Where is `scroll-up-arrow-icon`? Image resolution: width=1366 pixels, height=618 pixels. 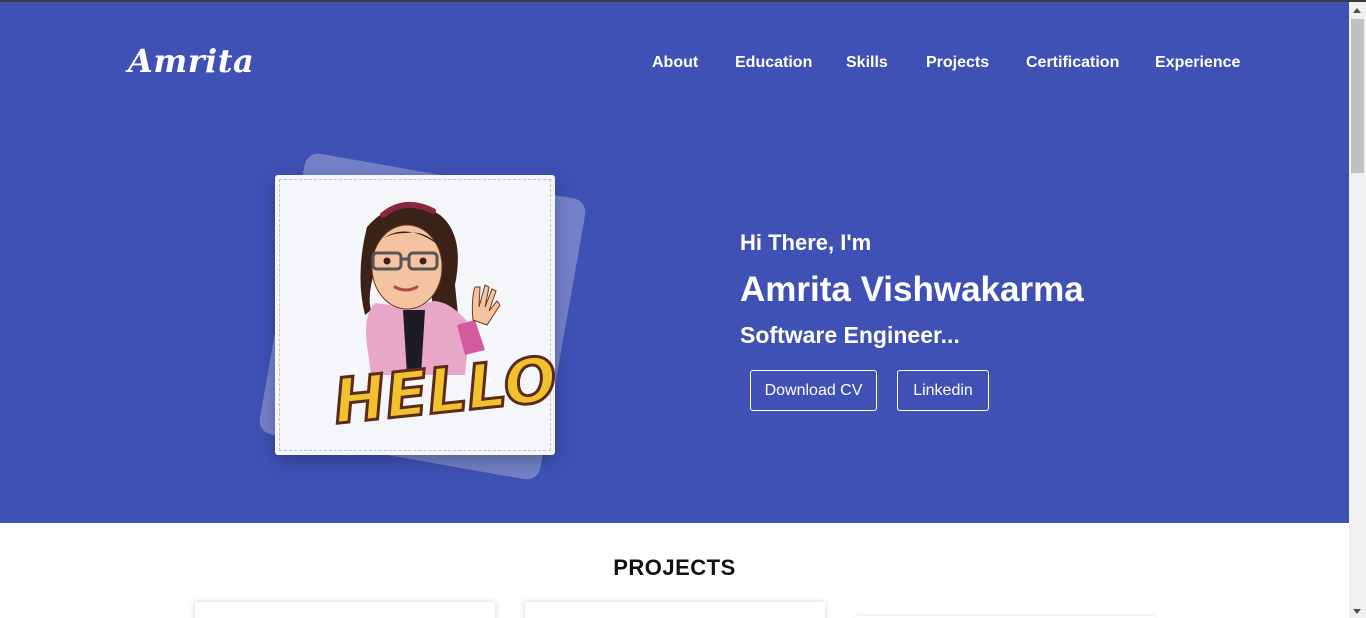
scroll-up-arrow-icon is located at coordinates (1357, 10).